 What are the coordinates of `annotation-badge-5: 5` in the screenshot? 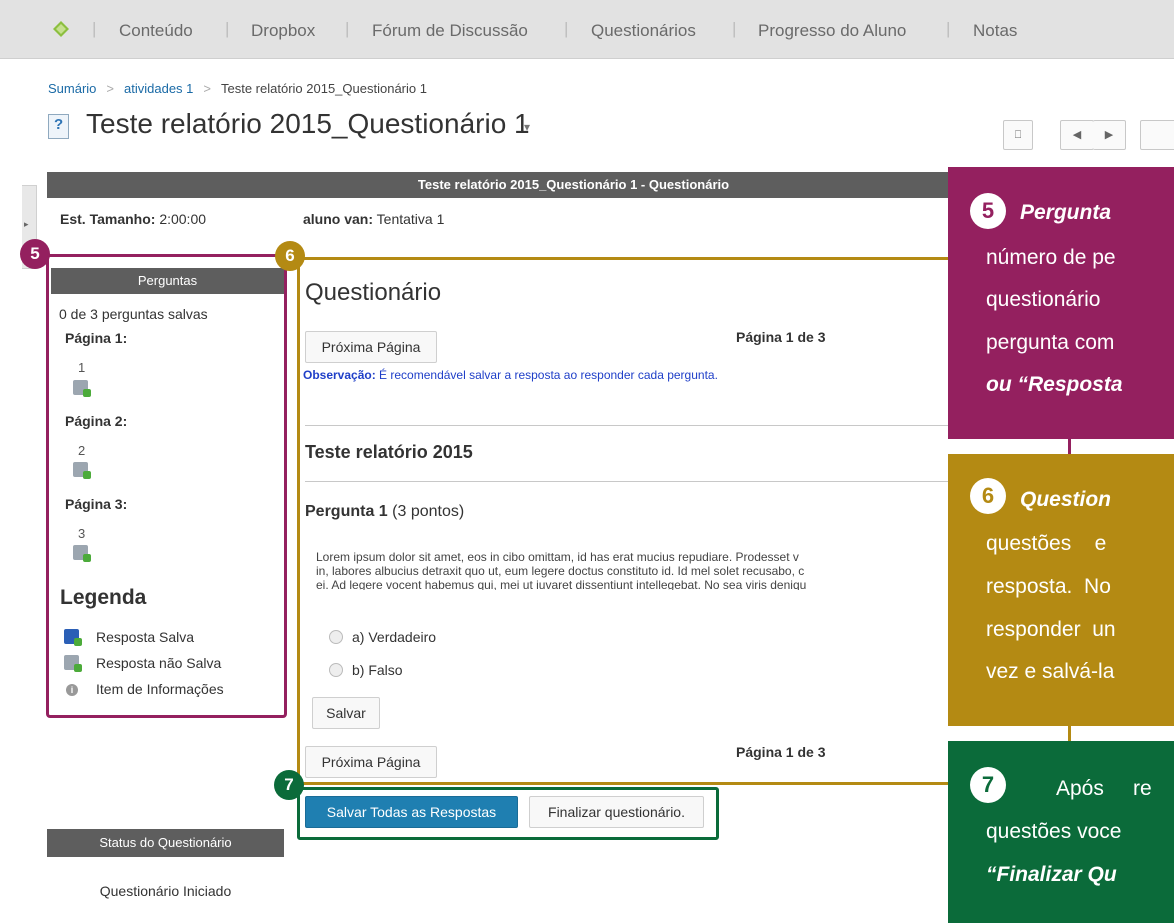 It's located at (35, 254).